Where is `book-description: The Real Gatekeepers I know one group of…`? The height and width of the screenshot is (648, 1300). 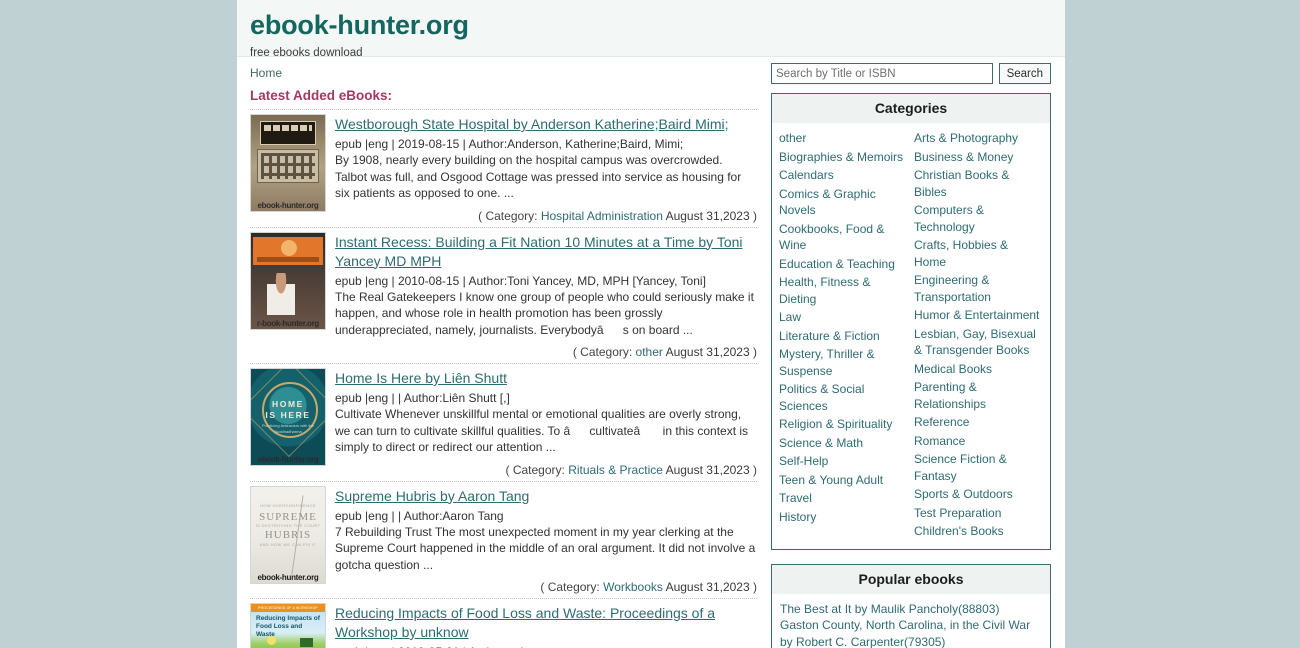 book-description: The Real Gatekeepers I know one group of… is located at coordinates (544, 313).